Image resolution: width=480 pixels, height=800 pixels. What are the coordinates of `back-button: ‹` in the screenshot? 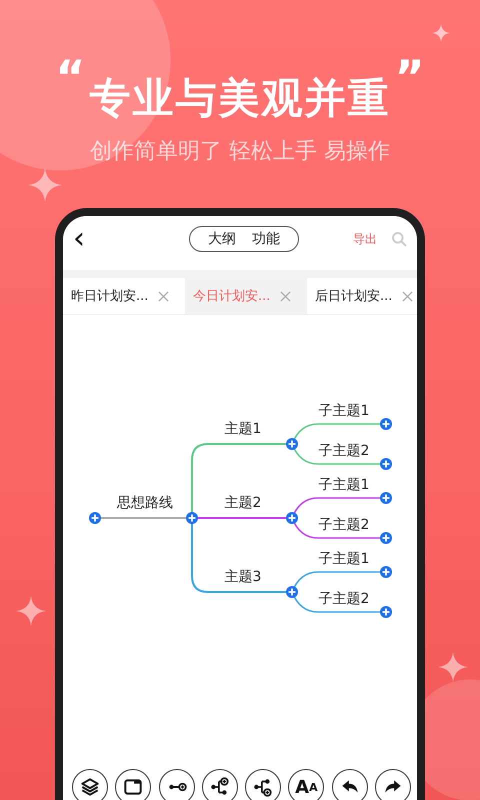 It's located at (79, 239).